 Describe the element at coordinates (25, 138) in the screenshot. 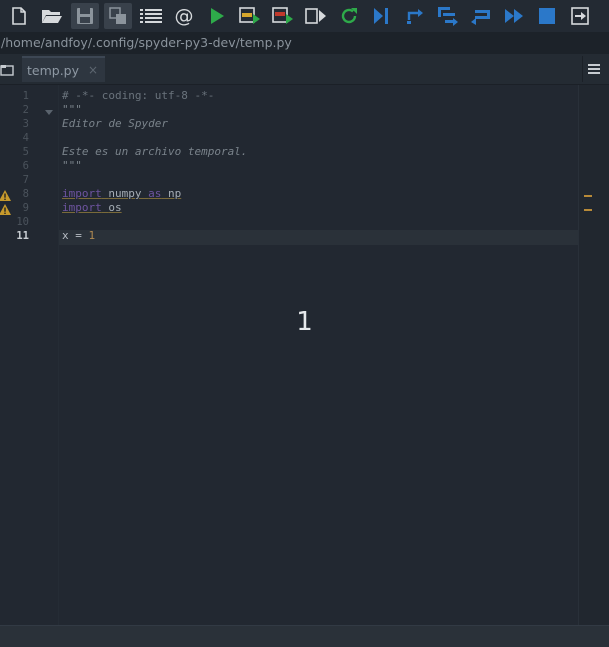

I see `line-number: 4` at that location.